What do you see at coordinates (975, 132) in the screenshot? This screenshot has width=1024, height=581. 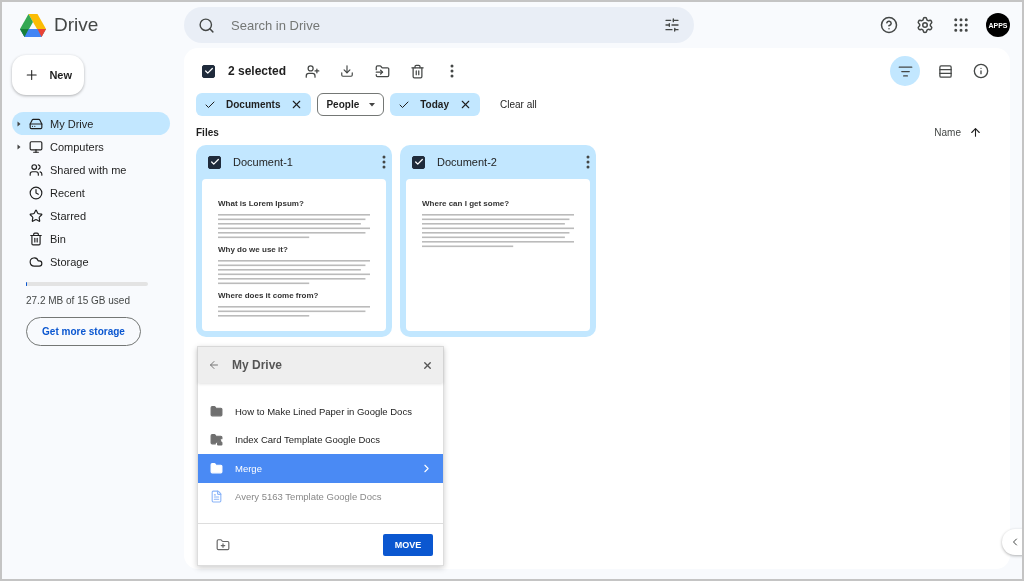 I see `arrow-up-icon` at bounding box center [975, 132].